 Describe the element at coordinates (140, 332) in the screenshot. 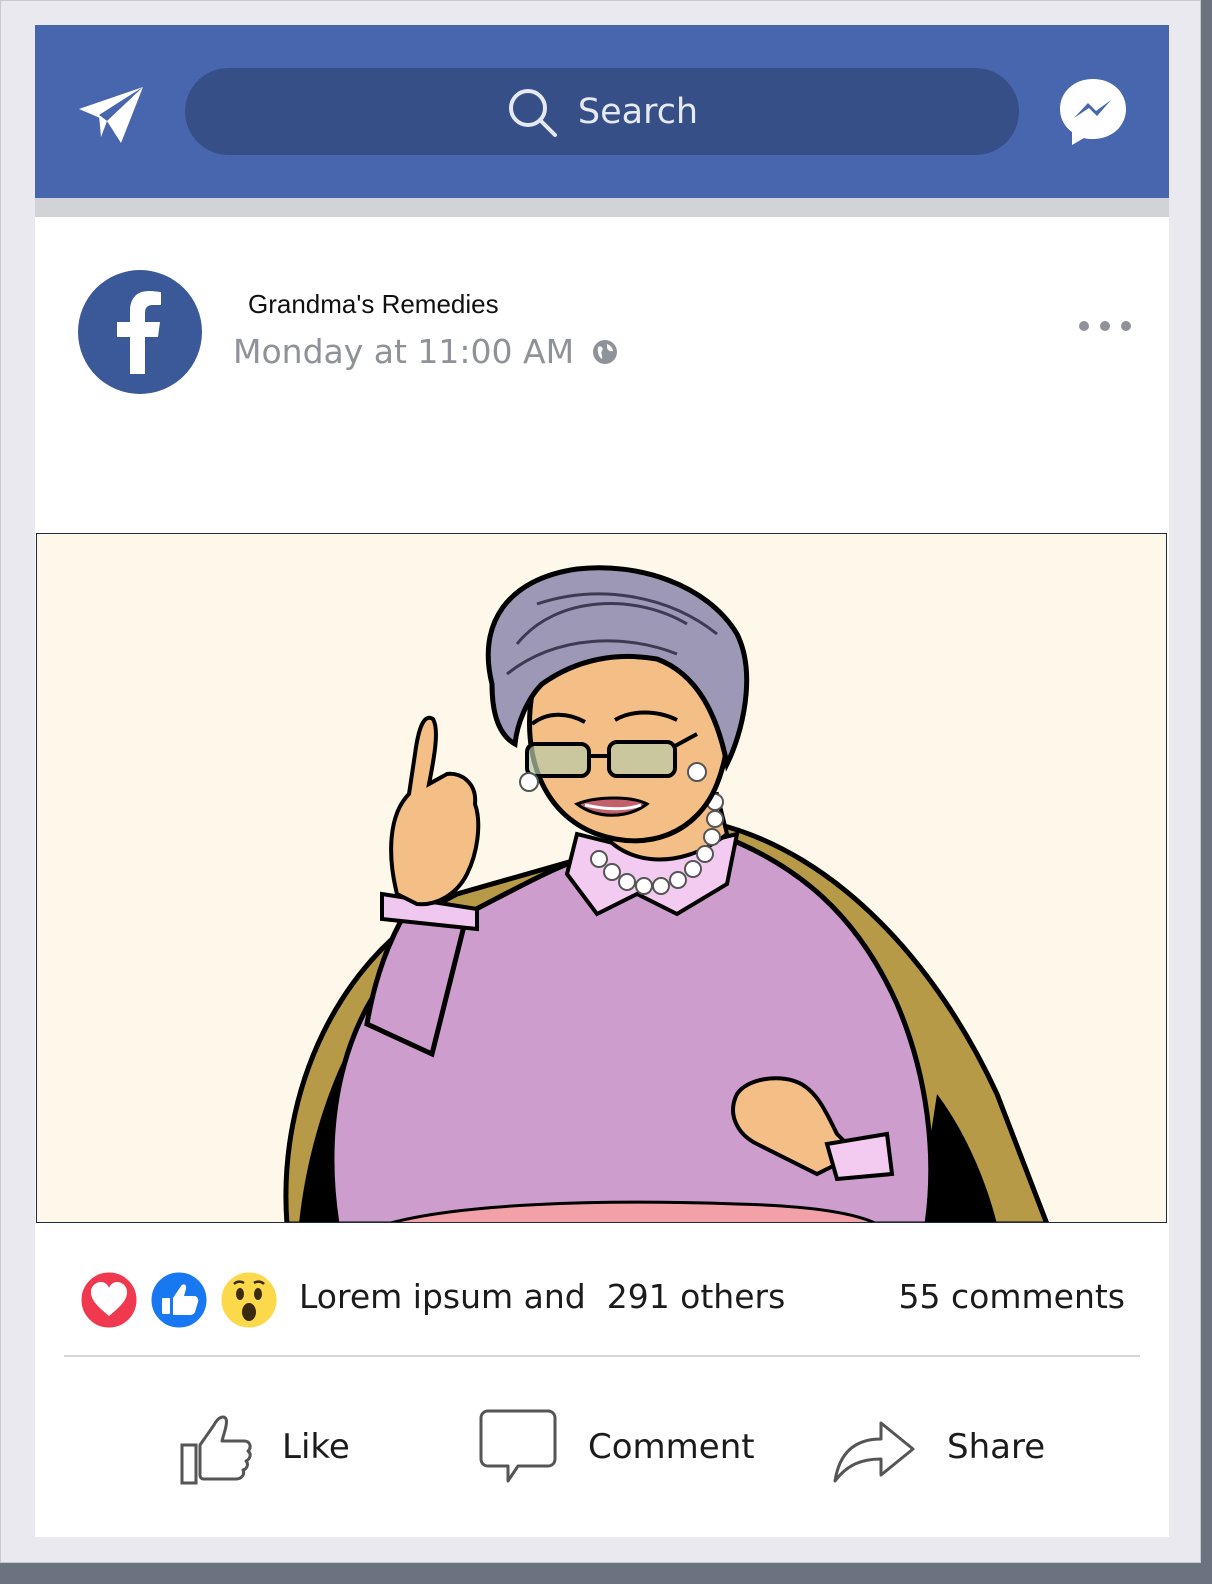

I see `page-avatar-facebook-icon` at that location.